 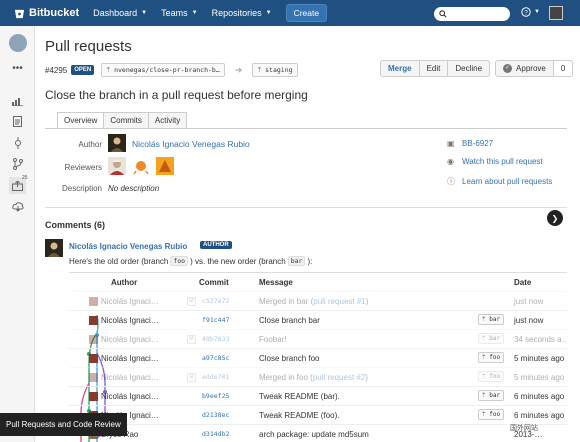 What do you see at coordinates (451, 181) in the screenshot?
I see `question-icon: ⓘ` at bounding box center [451, 181].